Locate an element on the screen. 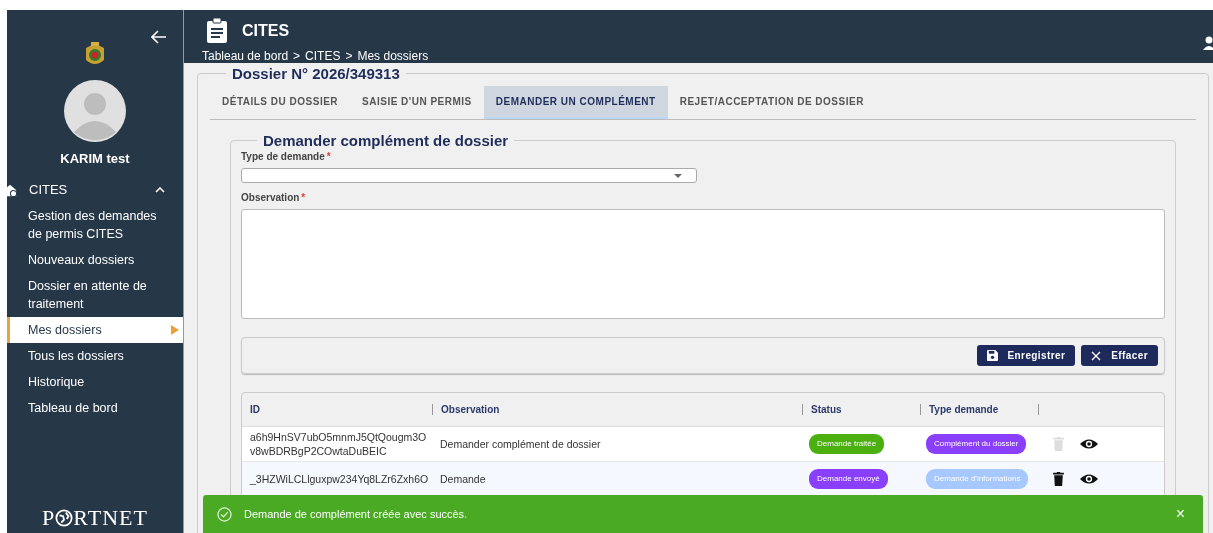  tab: REJET/ACCEPTATION DE DOSSIER is located at coordinates (771, 102).